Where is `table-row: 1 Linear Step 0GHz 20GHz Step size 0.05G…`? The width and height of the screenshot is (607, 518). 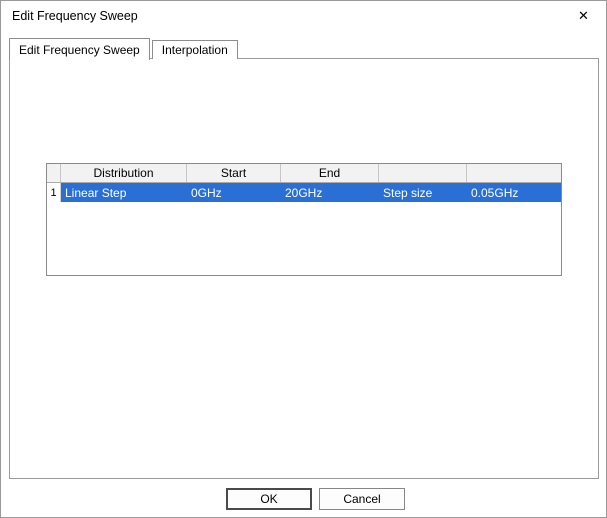
table-row: 1 Linear Step 0GHz 20GHz Step size 0.05G… is located at coordinates (304, 192).